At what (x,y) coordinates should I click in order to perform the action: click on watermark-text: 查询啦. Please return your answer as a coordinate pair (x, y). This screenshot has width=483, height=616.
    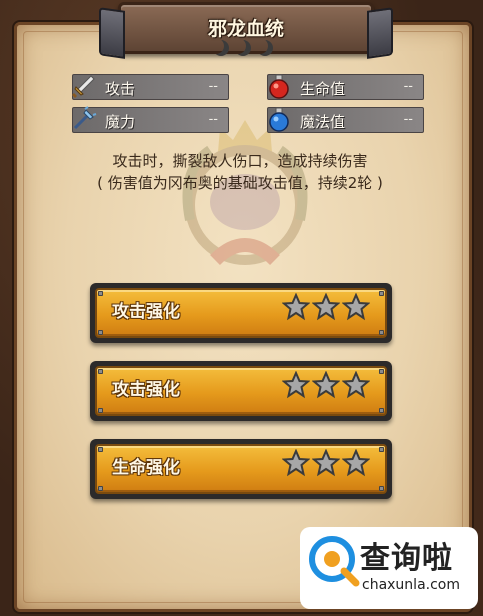
    Looking at the image, I should click on (406, 558).